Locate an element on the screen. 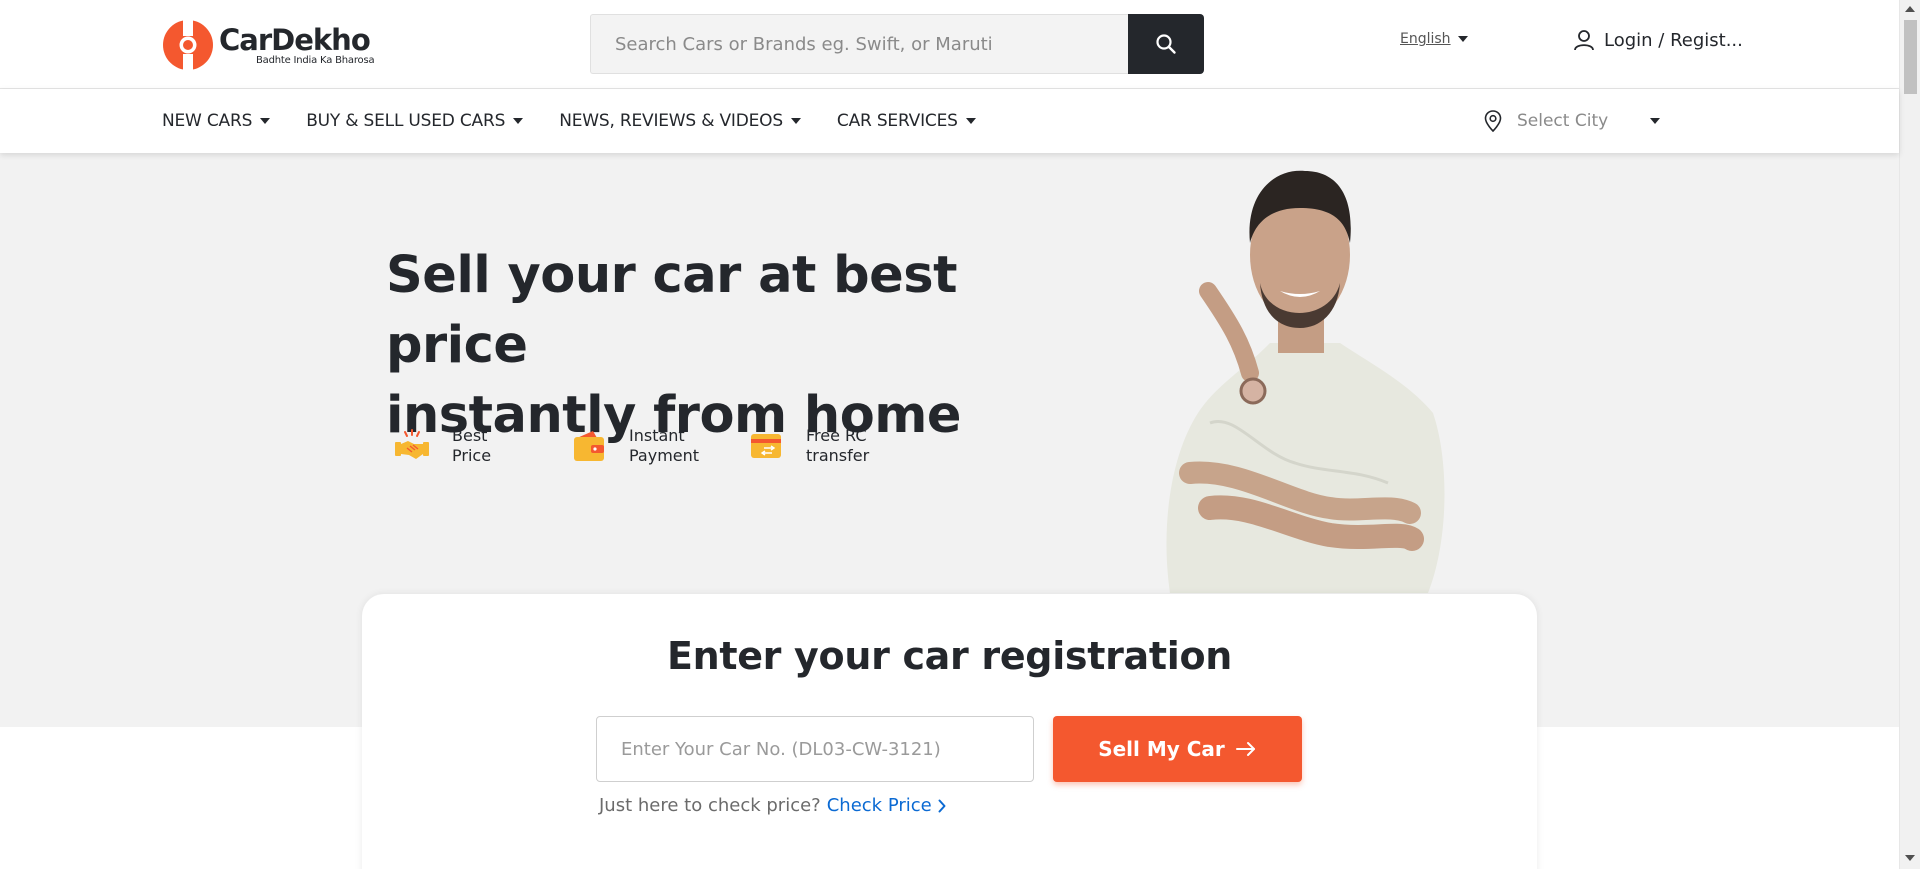  cardekho-logo-icon is located at coordinates (188, 45).